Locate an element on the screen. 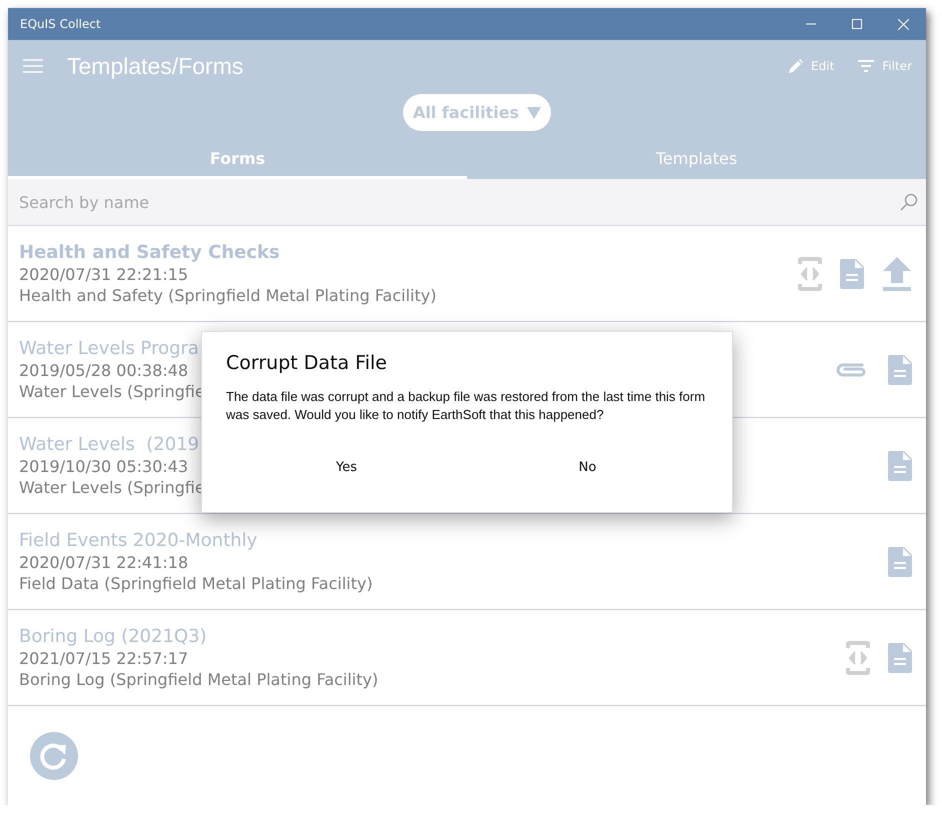 This screenshot has height=821, width=942. form-title: Health and Safety Checks is located at coordinates (149, 252).